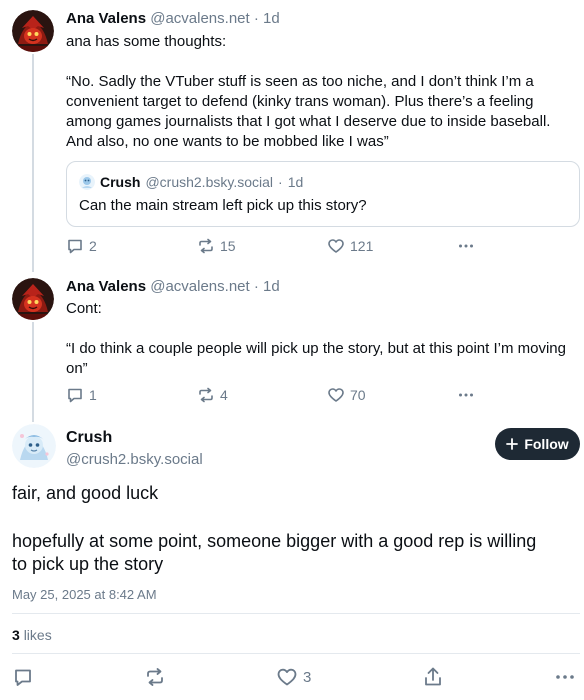 The image size is (584, 700). Describe the element at coordinates (16, 635) in the screenshot. I see `likes-count: 3` at that location.